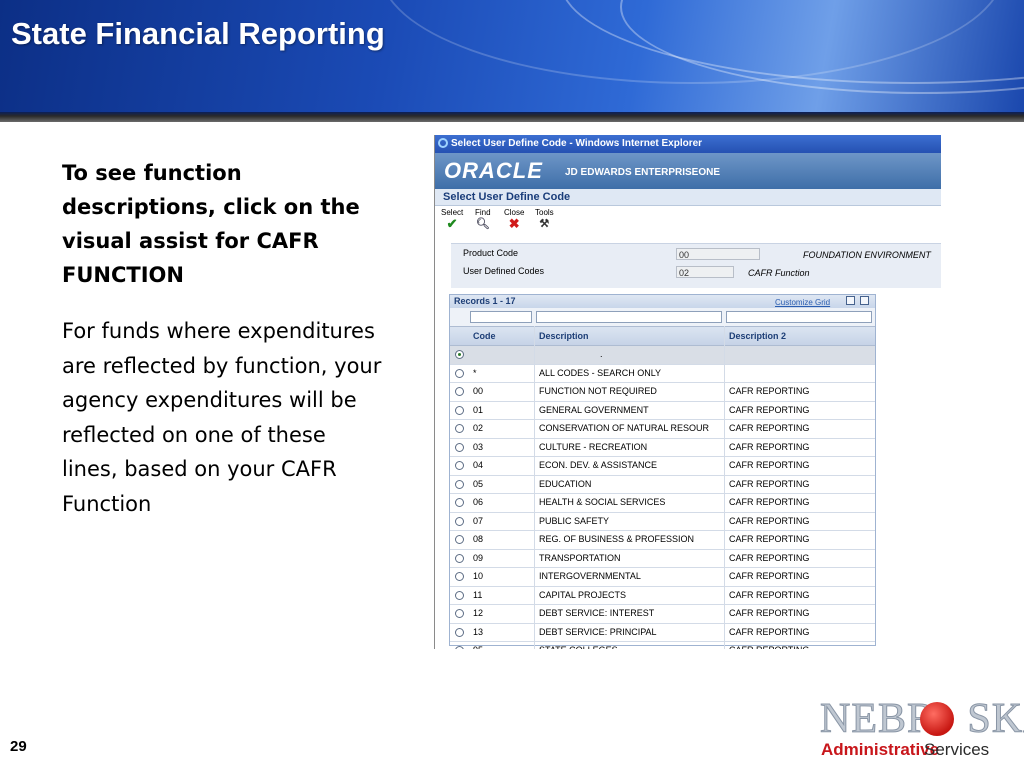  What do you see at coordinates (864, 300) in the screenshot?
I see `grid-options-icon` at bounding box center [864, 300].